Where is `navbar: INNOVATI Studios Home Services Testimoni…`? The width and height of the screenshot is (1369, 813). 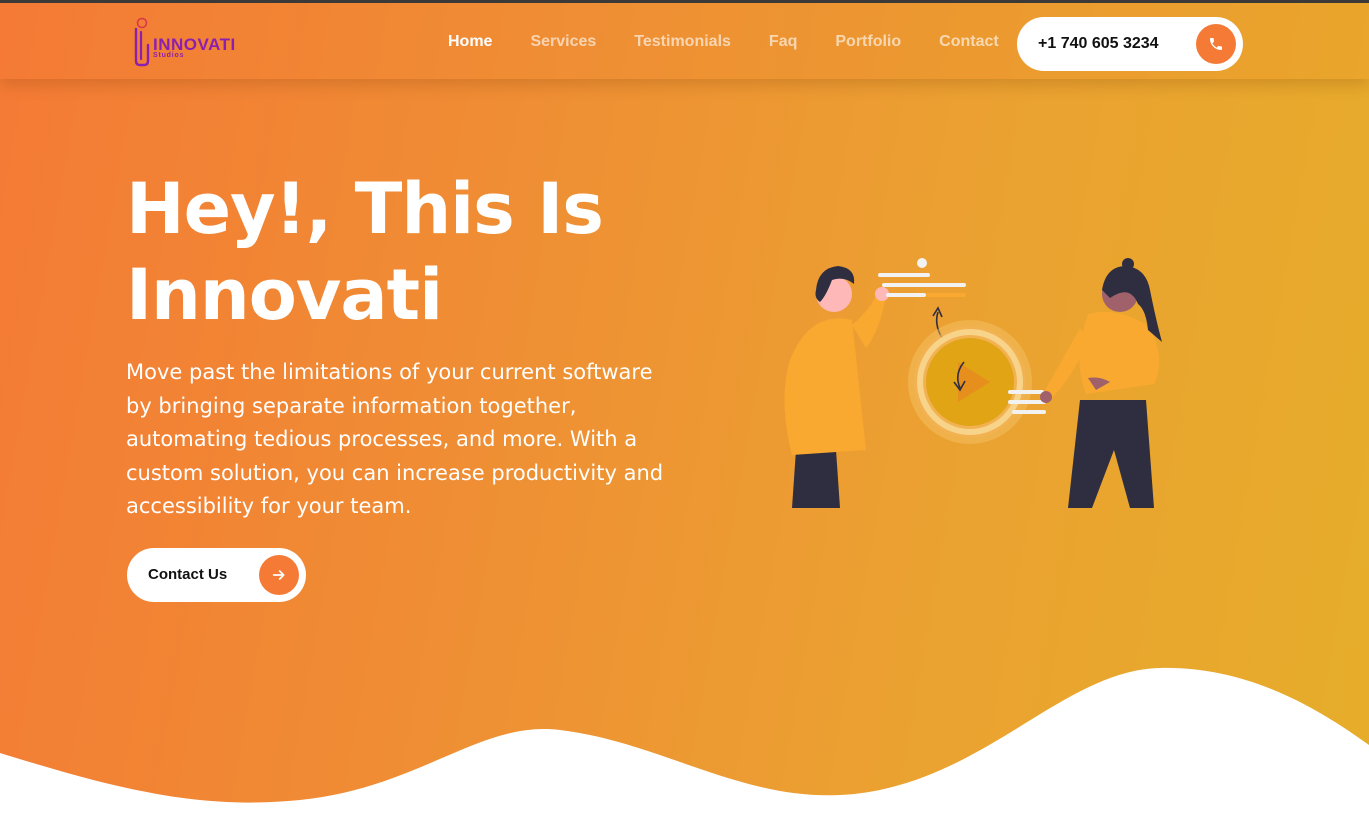
navbar: INNOVATI Studios Home Services Testimoni… is located at coordinates (684, 41).